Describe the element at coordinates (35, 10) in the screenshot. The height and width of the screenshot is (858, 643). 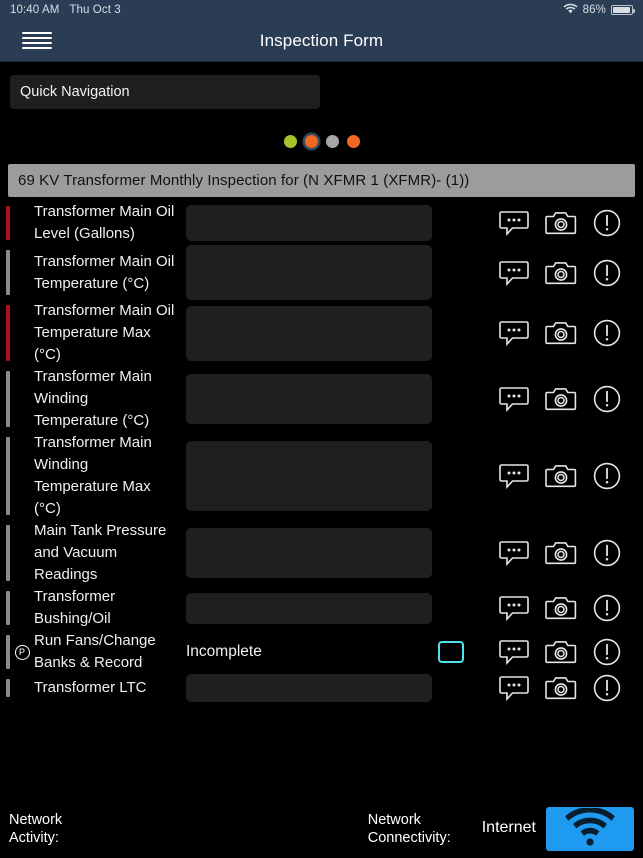
I see `status-bar-time: 10:40 AM` at that location.